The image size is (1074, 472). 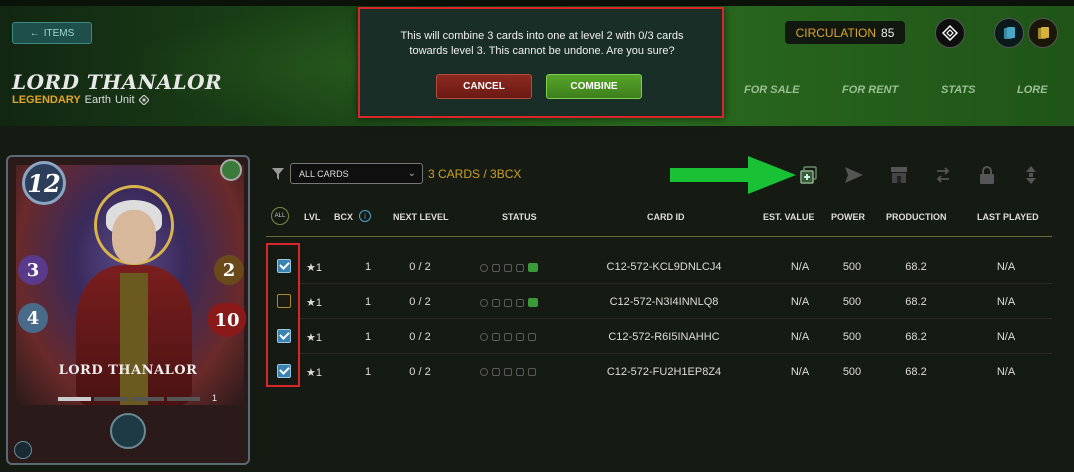 What do you see at coordinates (1009, 33) in the screenshot?
I see `card-deck-blue-icon` at bounding box center [1009, 33].